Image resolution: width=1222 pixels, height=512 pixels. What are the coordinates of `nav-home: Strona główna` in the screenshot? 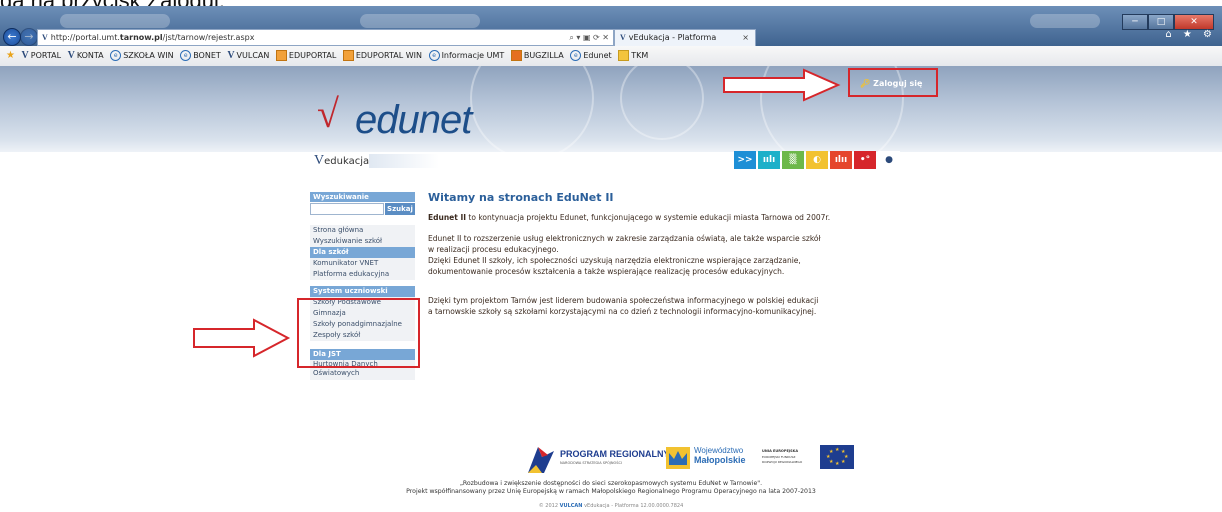 It's located at (362, 230).